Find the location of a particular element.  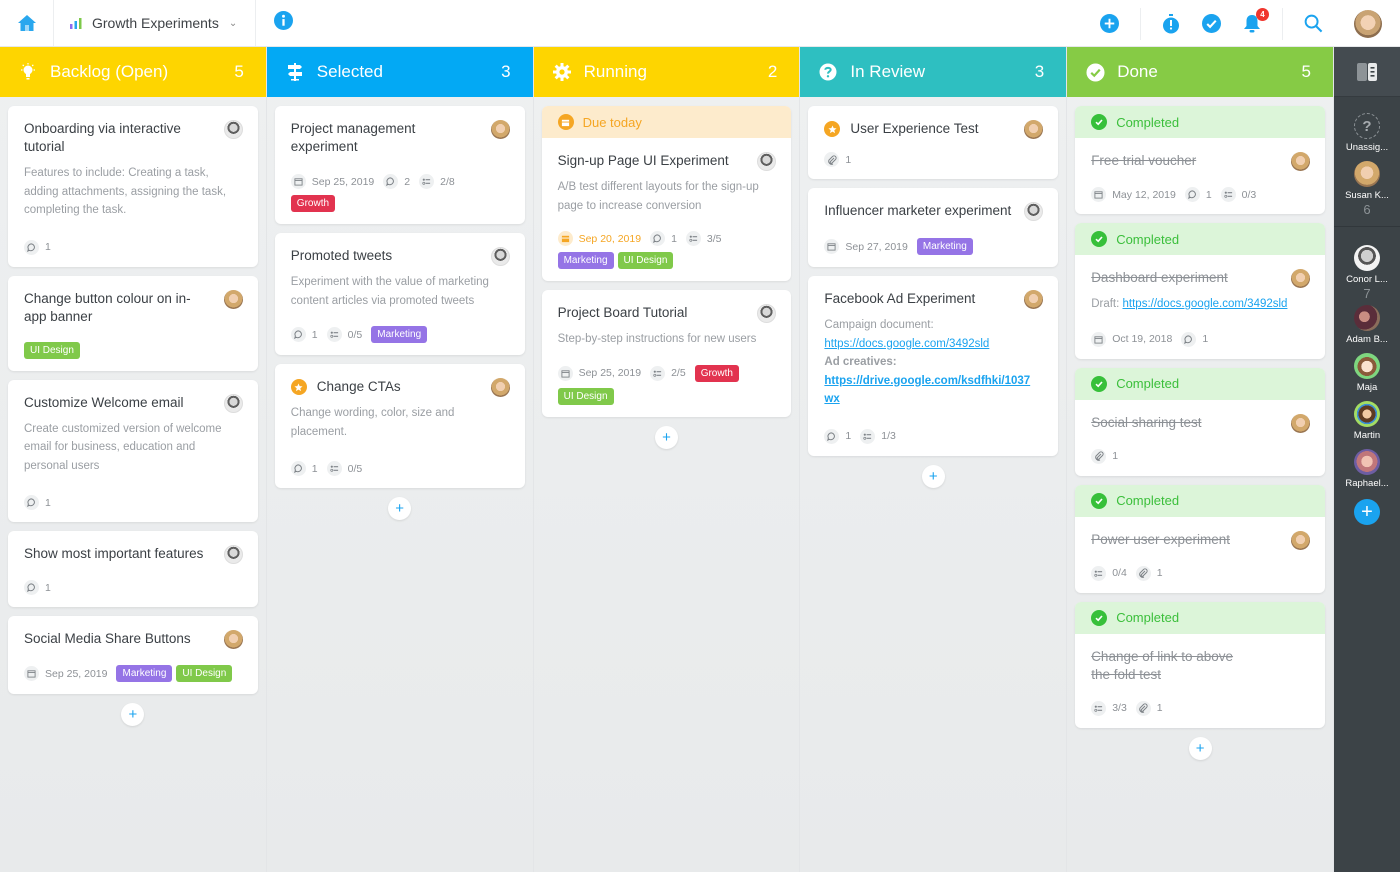

timer-button is located at coordinates (1171, 23).